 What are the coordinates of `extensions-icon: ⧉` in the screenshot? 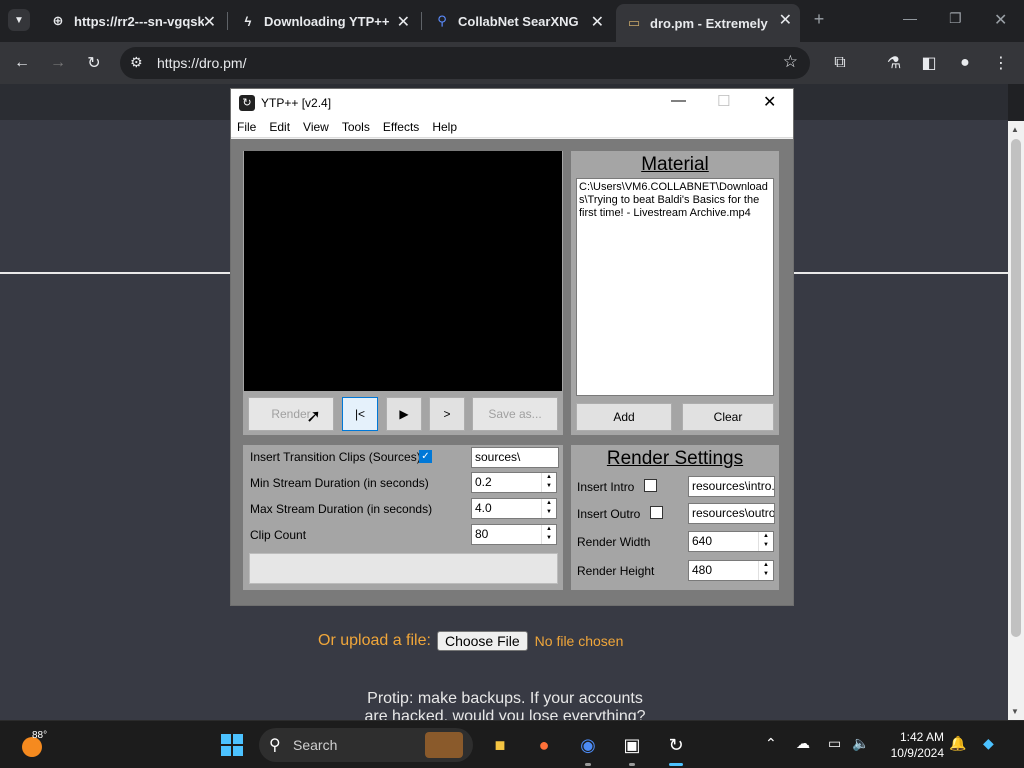 It's located at (840, 63).